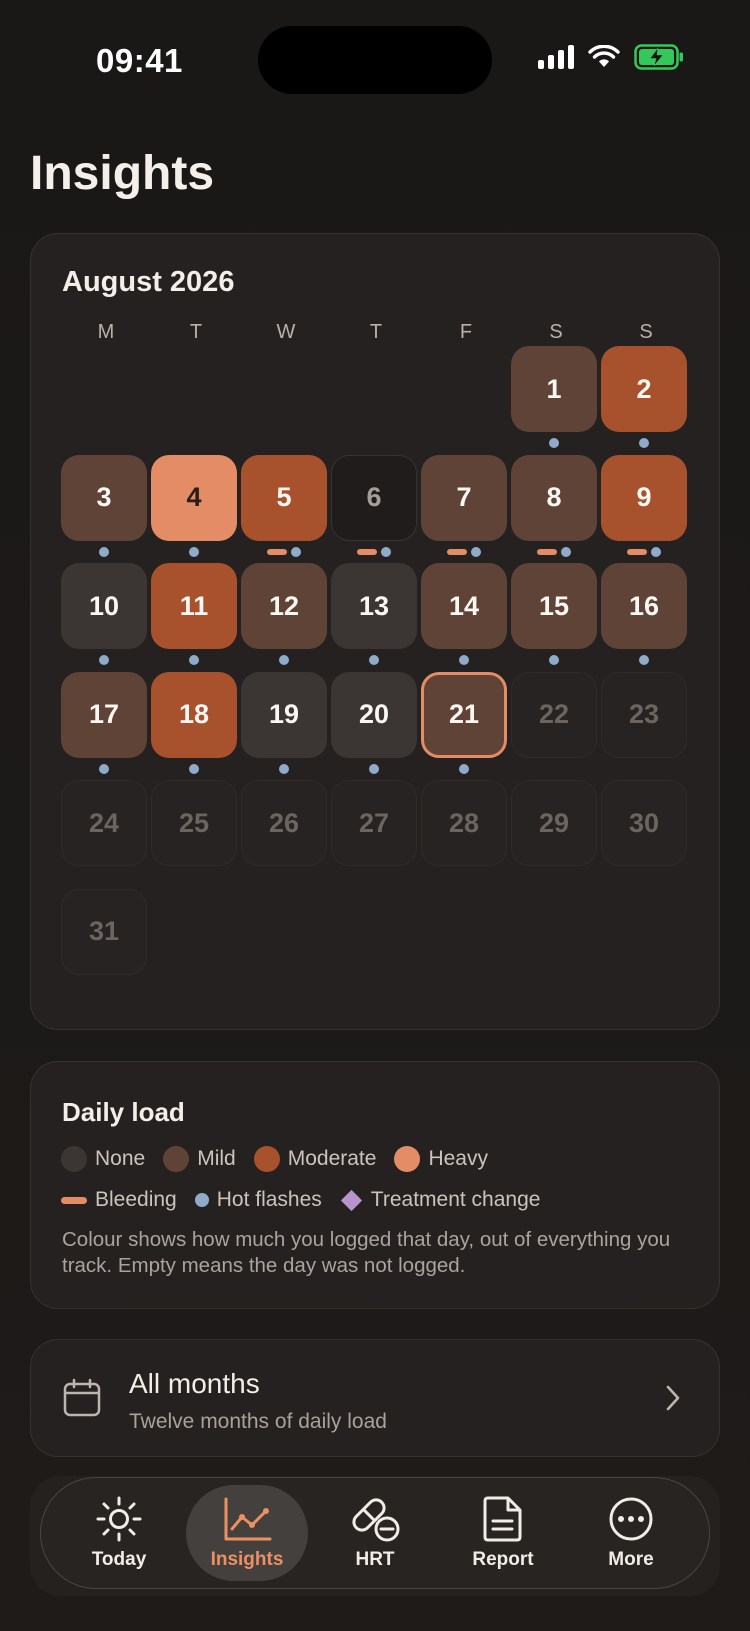  What do you see at coordinates (284, 497) in the screenshot?
I see `calendar-day: 5` at bounding box center [284, 497].